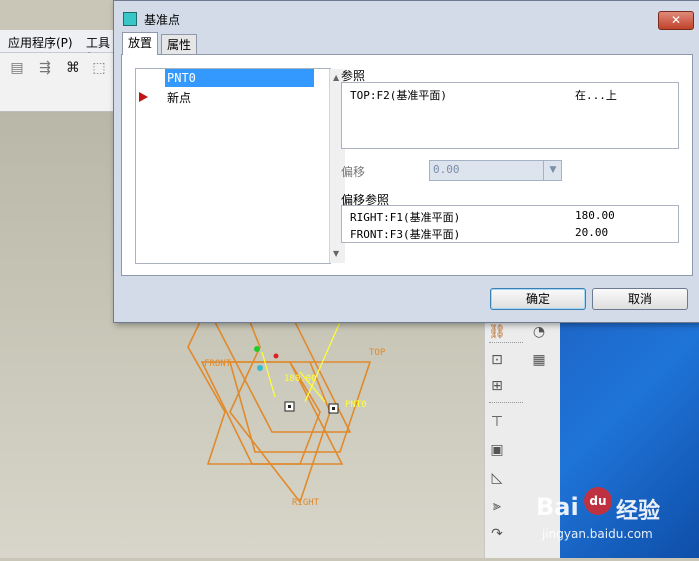 The image size is (699, 561). I want to click on list-item-pnt0: PNT0, so click(239, 78).